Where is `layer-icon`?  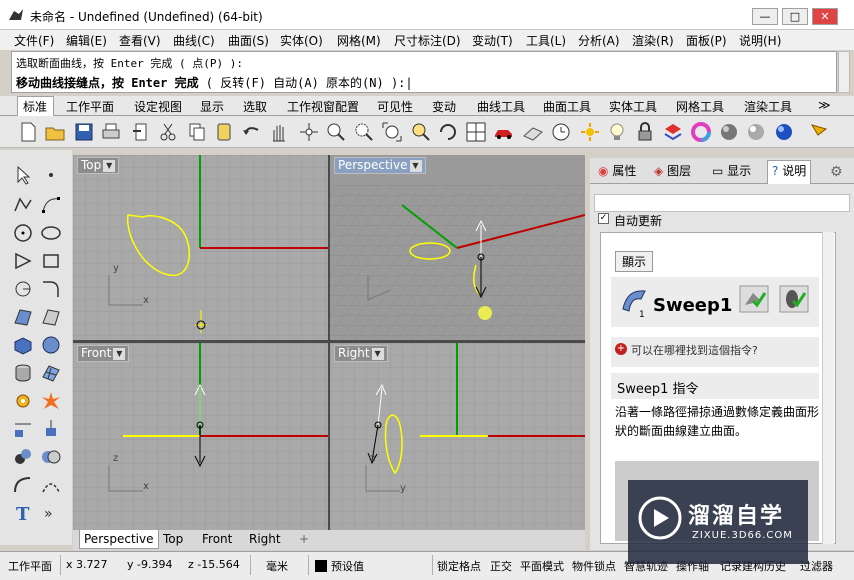 layer-icon is located at coordinates (673, 132).